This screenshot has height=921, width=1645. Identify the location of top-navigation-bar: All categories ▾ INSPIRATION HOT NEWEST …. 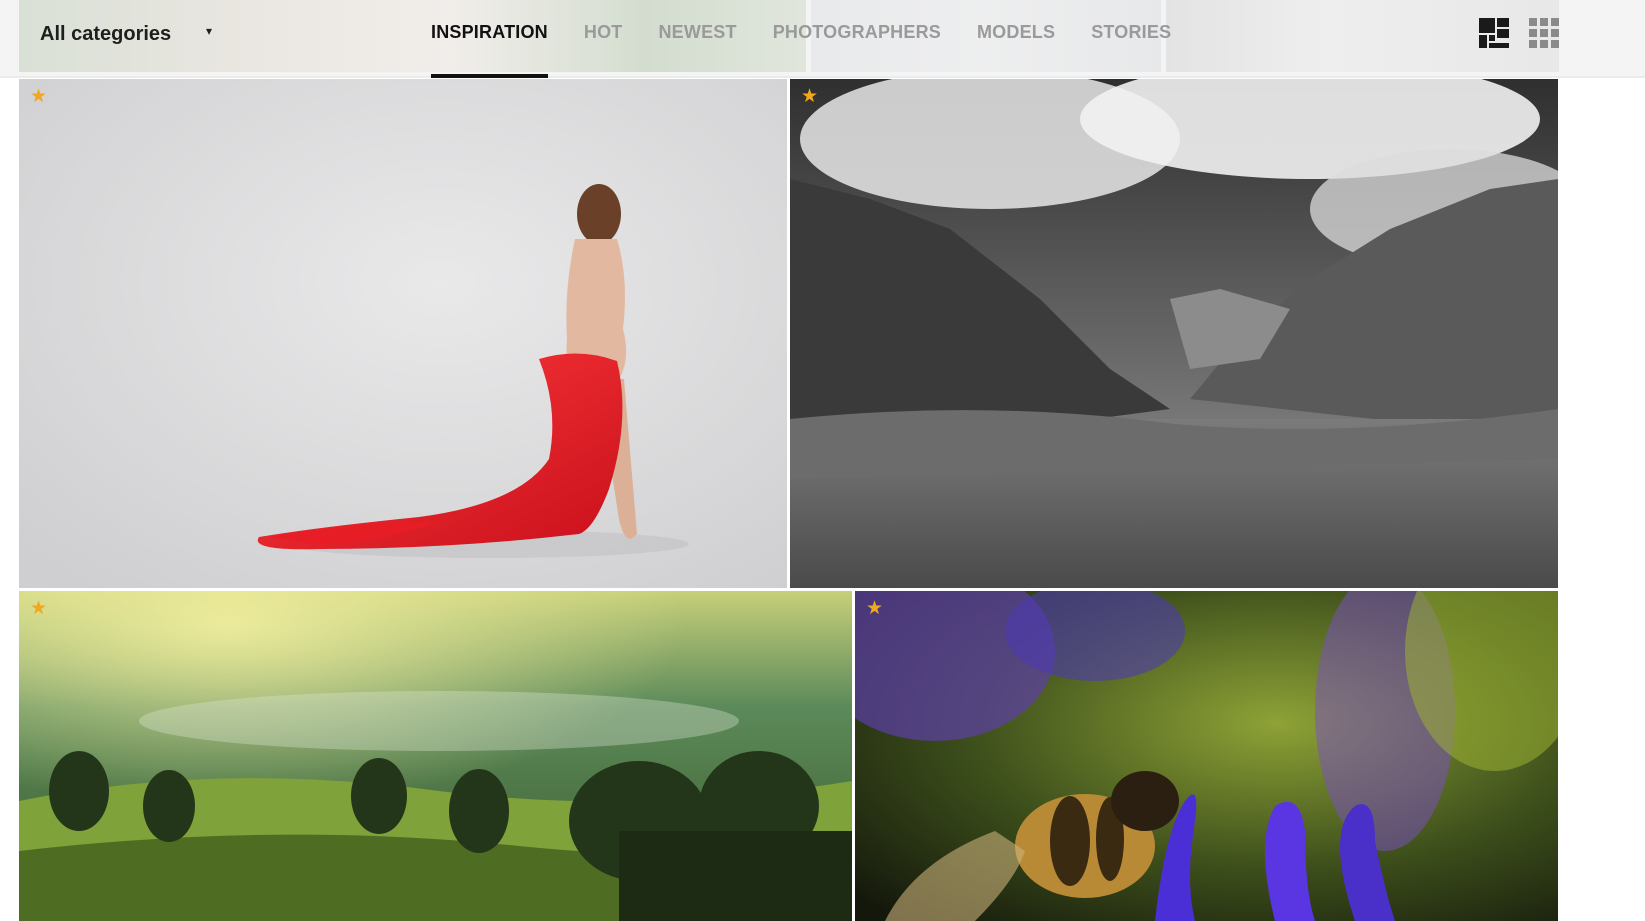
(822, 39).